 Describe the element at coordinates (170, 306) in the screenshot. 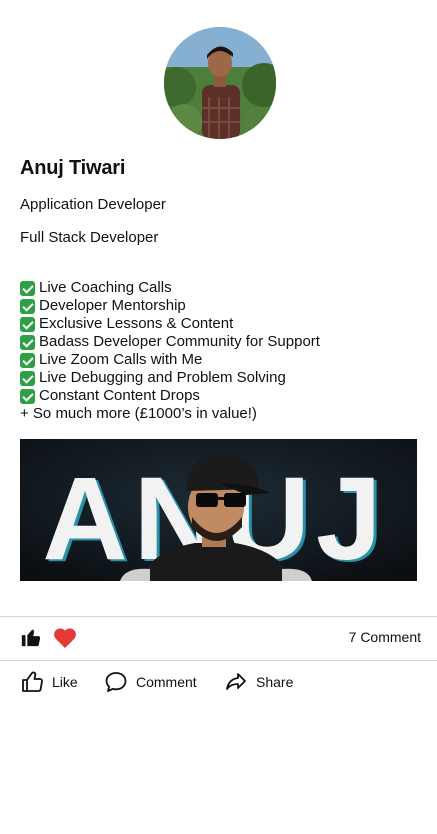

I see `feature-item: Developer Mentorship` at that location.